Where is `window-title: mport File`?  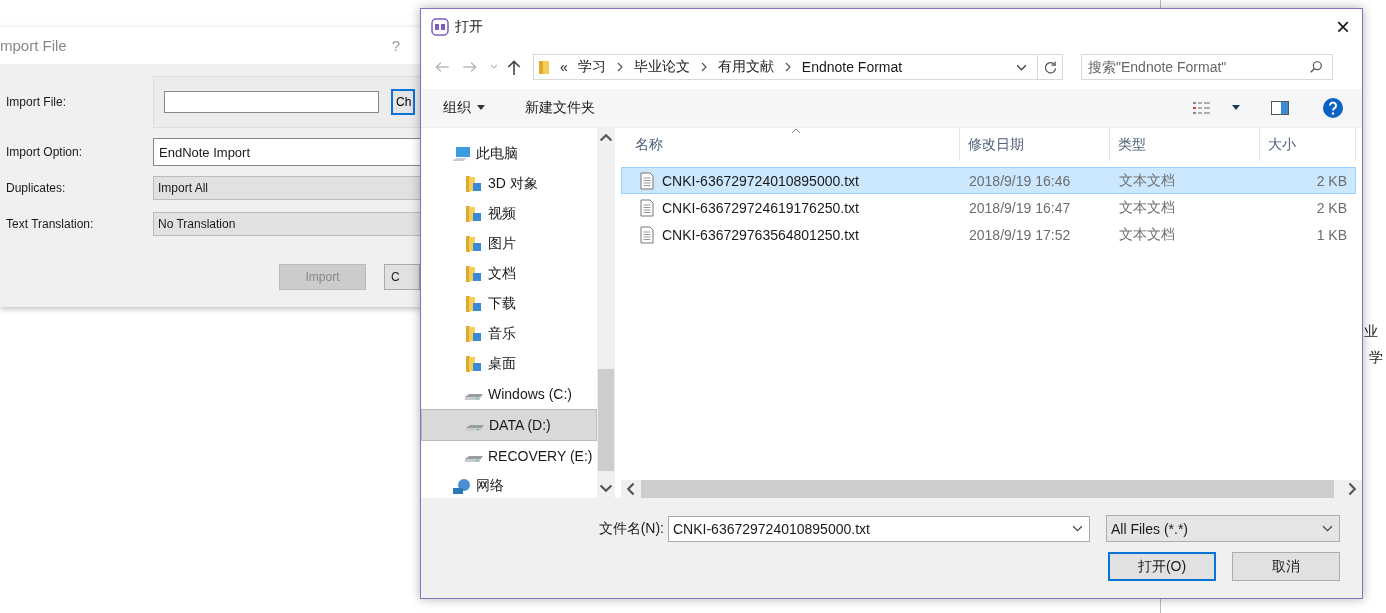
window-title: mport File is located at coordinates (33, 45).